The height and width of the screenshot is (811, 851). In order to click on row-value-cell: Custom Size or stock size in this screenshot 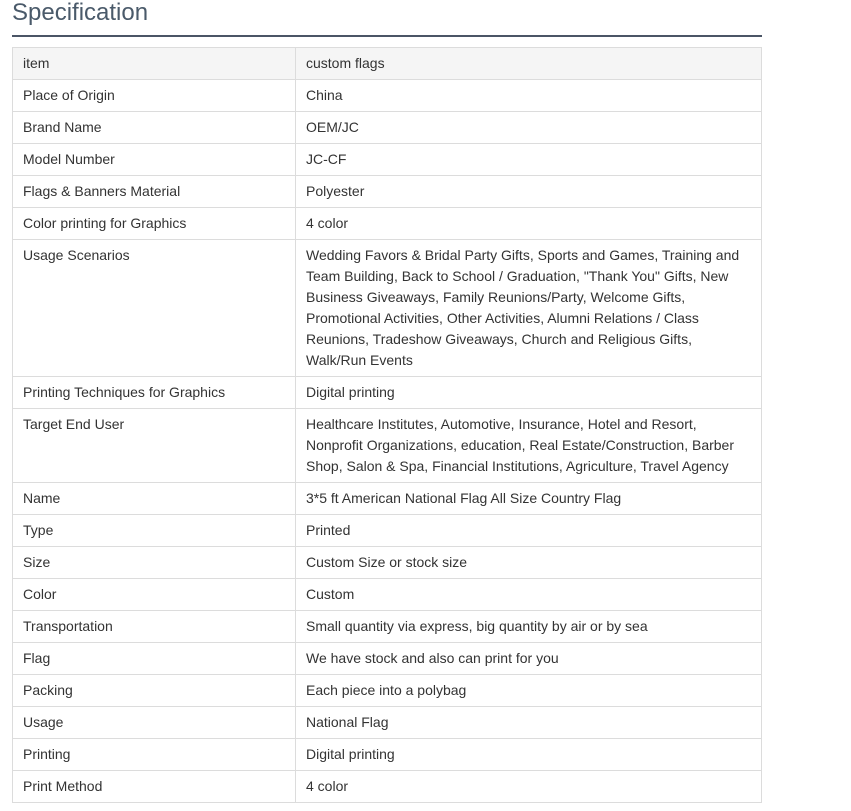, I will do `click(528, 562)`.